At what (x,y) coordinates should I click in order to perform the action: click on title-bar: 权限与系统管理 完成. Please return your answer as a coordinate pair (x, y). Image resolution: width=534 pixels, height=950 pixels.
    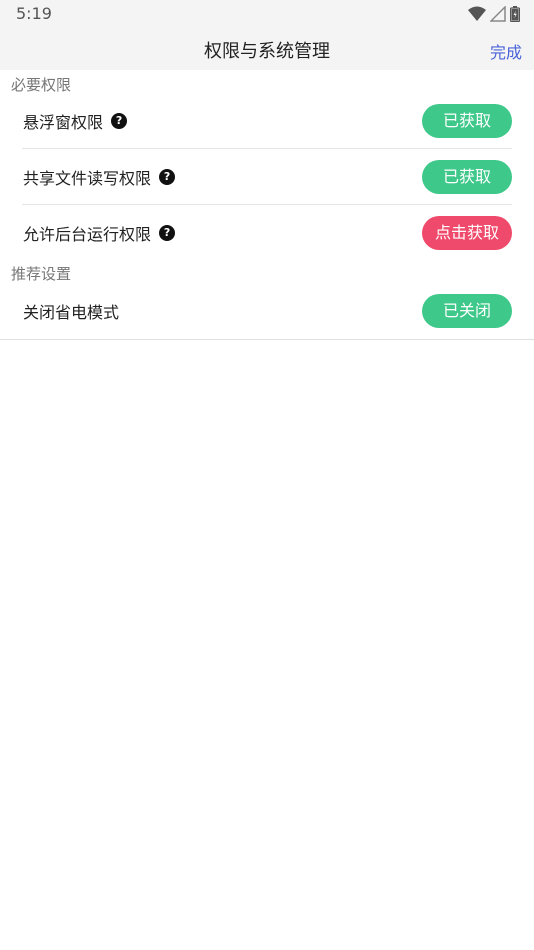
    Looking at the image, I should click on (267, 49).